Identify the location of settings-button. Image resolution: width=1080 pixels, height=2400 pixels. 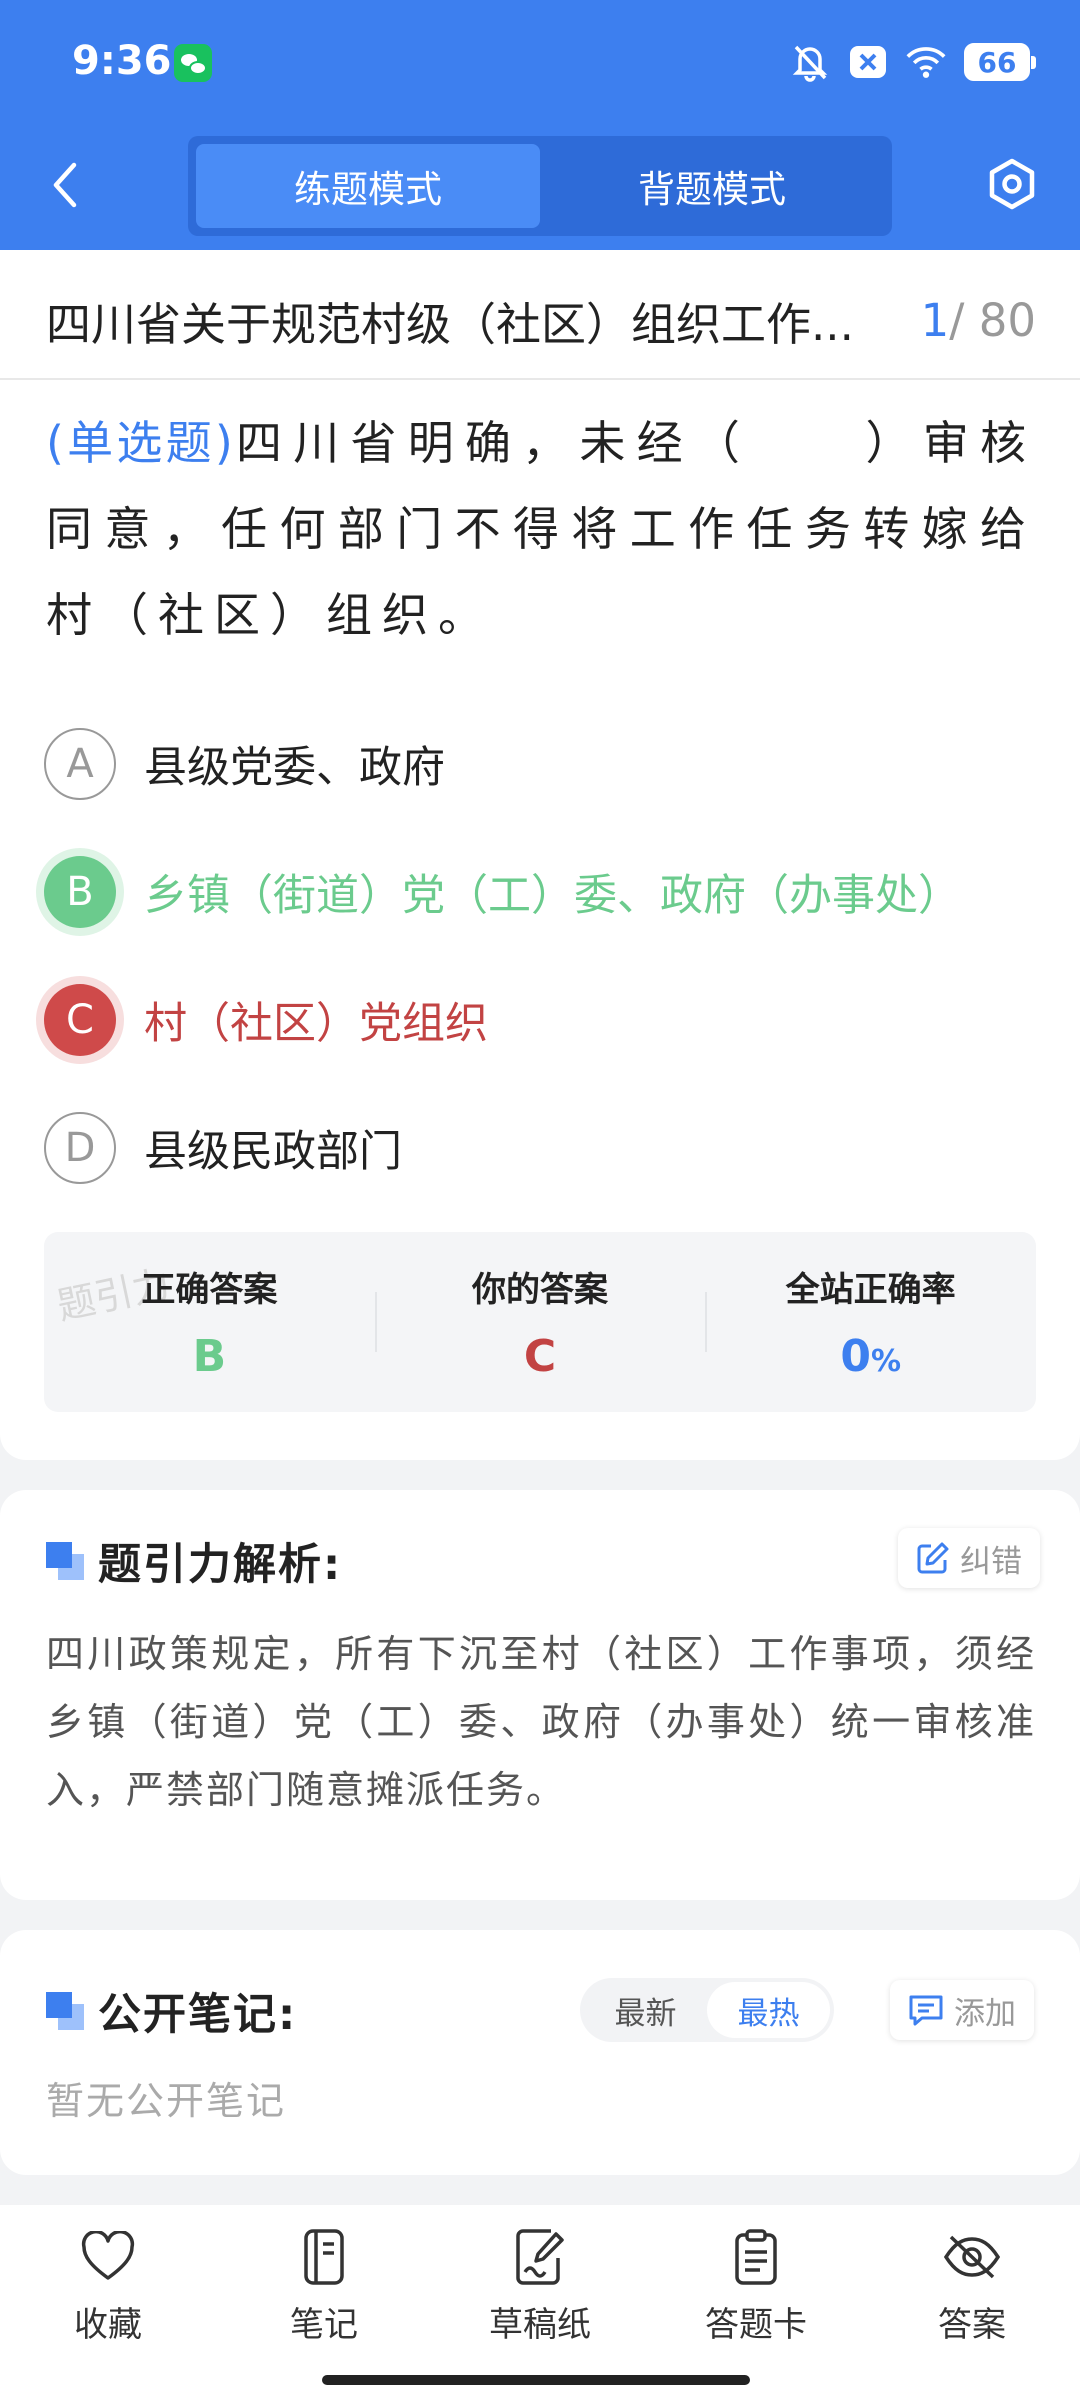
(1012, 184).